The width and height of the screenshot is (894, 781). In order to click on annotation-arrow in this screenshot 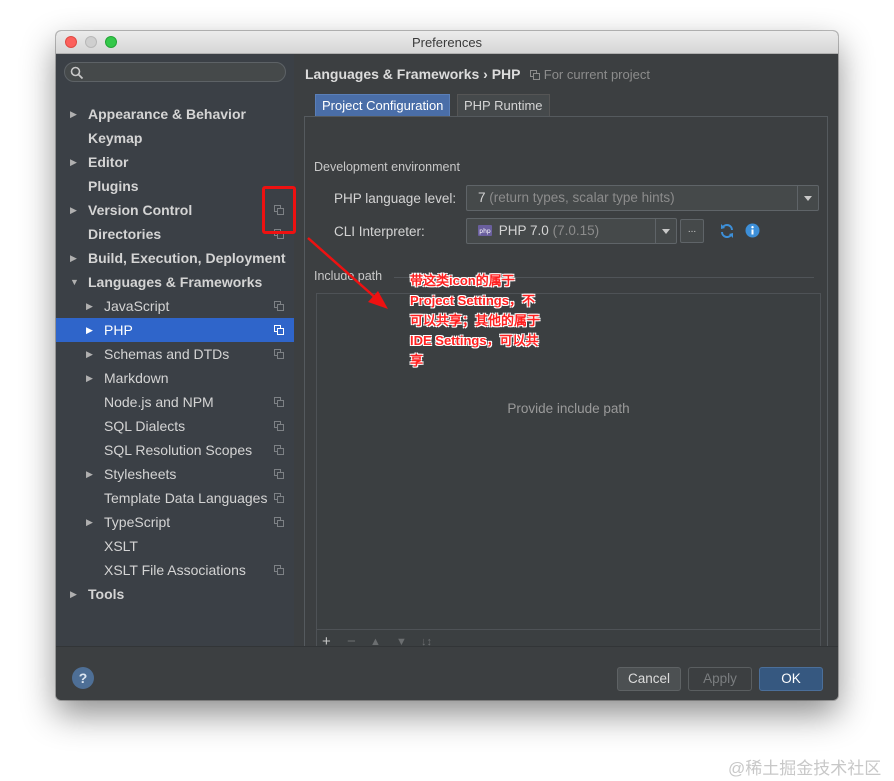, I will do `click(347, 273)`.